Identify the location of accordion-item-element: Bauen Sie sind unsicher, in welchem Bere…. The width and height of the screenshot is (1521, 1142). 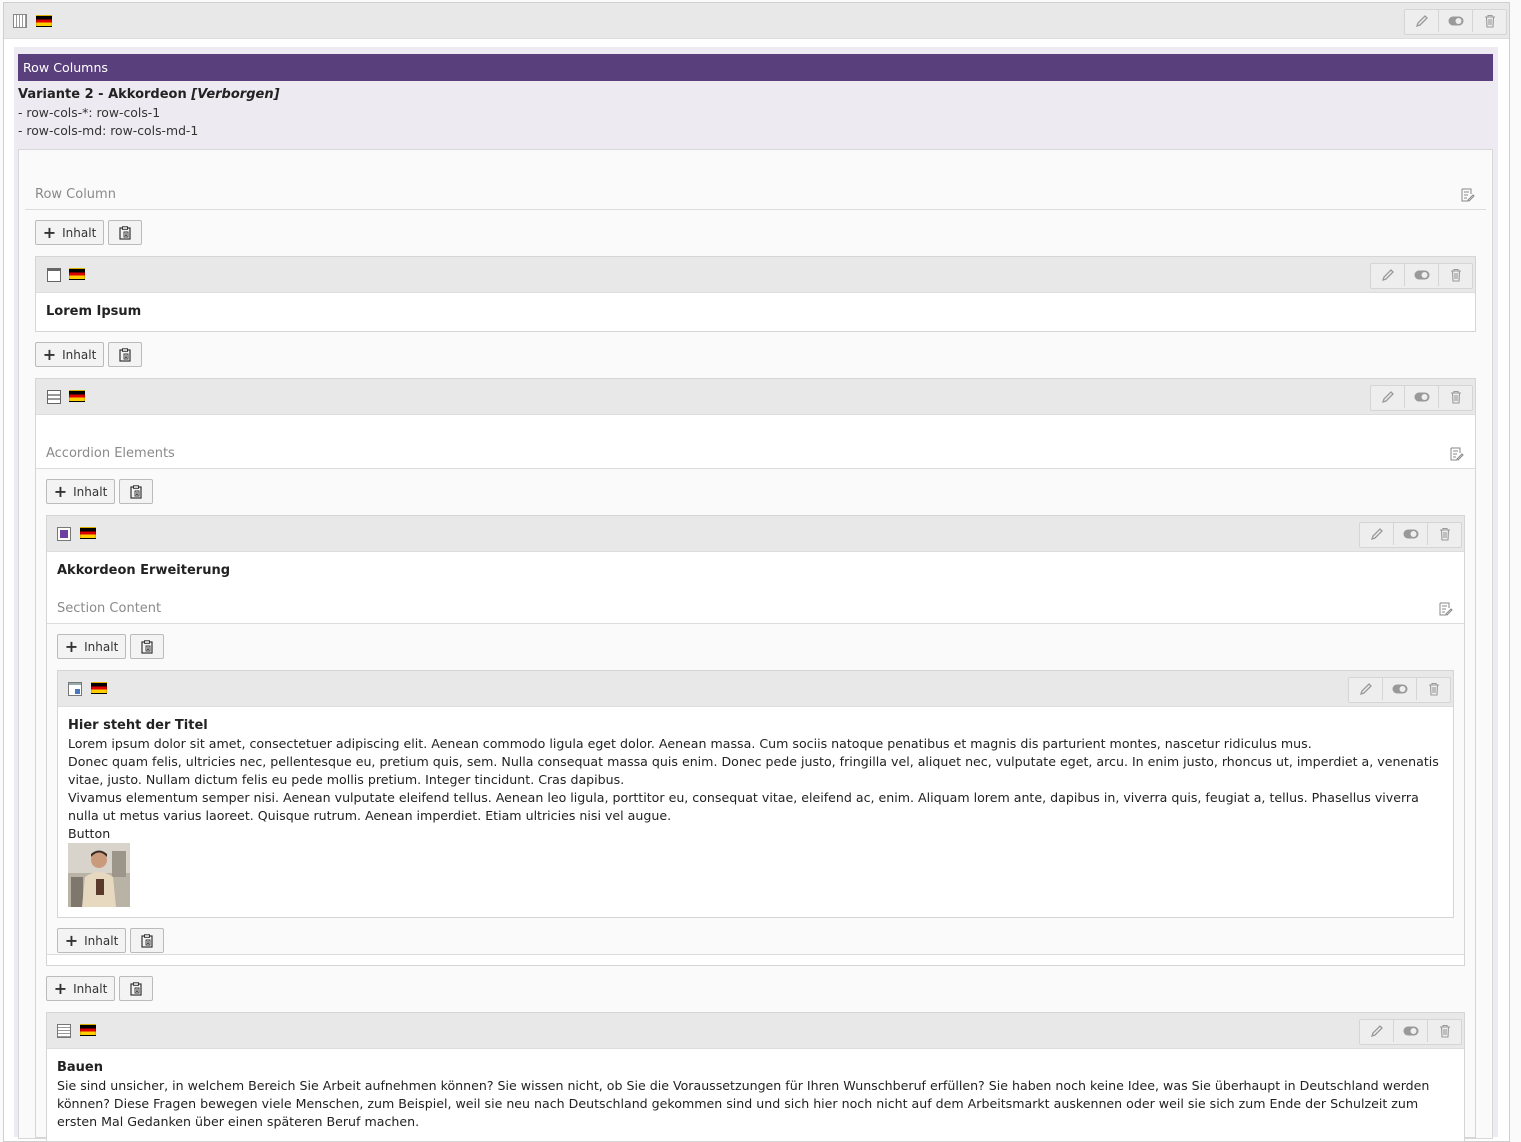
(755, 1077).